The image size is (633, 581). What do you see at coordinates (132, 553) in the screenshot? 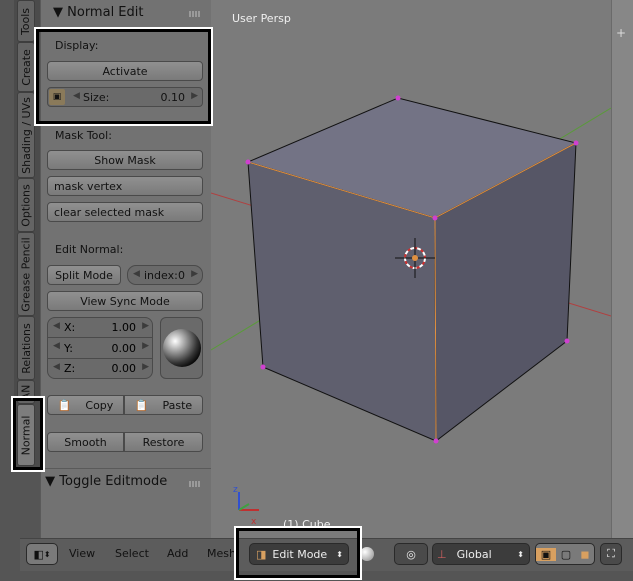
I see `menu-select: Select` at bounding box center [132, 553].